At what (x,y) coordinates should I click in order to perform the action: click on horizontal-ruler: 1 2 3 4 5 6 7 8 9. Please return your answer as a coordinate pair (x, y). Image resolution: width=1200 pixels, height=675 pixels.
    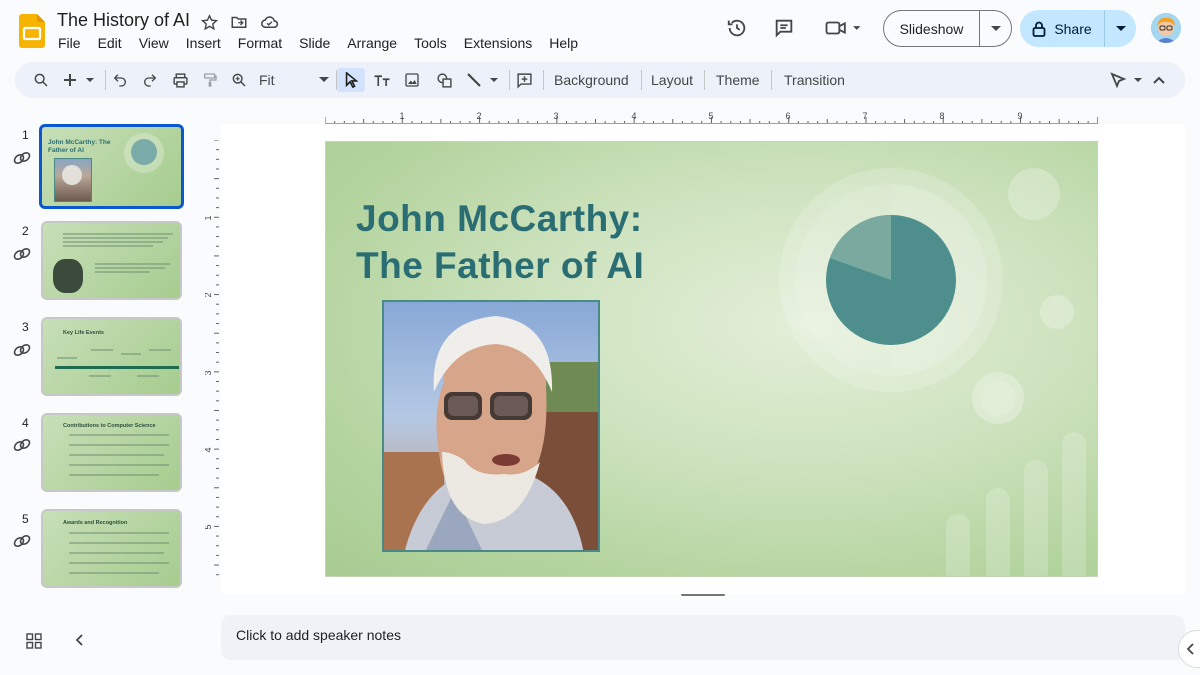
    Looking at the image, I should click on (711, 117).